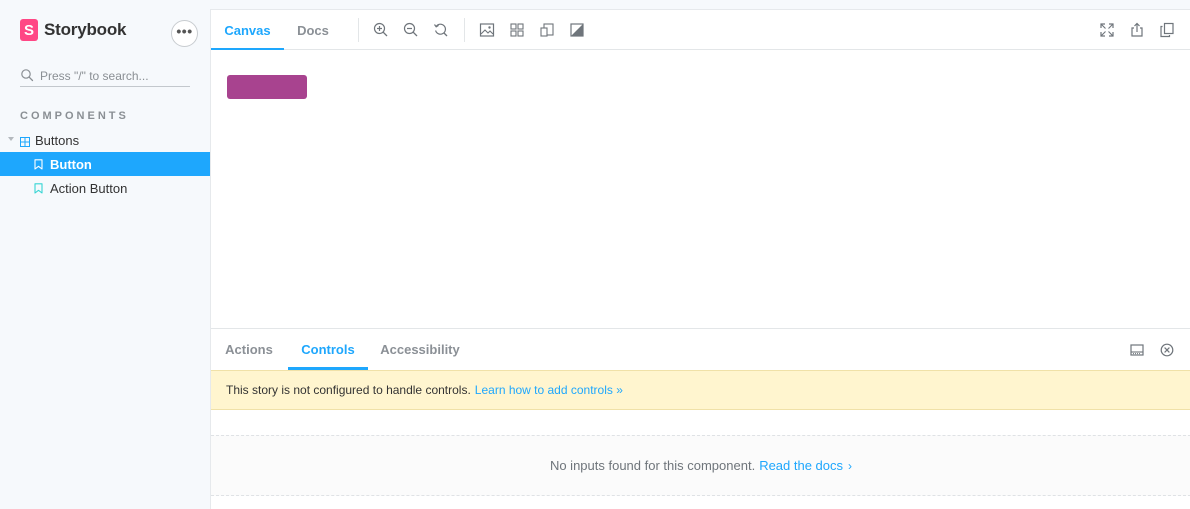 The width and height of the screenshot is (1190, 509). I want to click on search-icon, so click(27, 75).